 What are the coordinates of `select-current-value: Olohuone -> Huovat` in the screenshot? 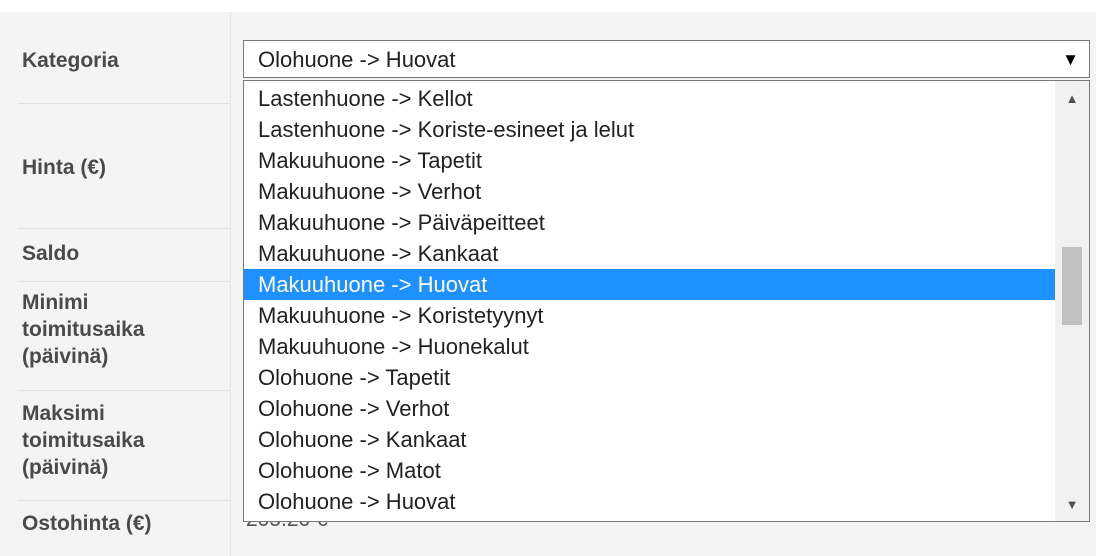 It's located at (357, 59).